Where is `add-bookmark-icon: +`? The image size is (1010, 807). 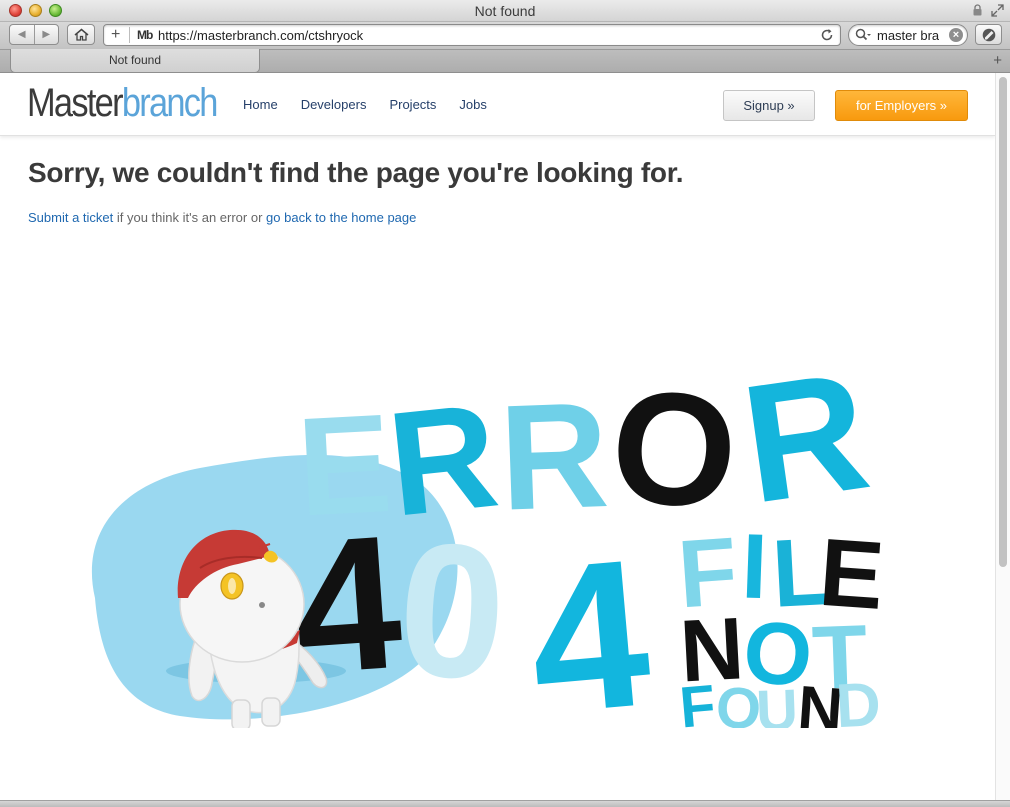 add-bookmark-icon: + is located at coordinates (115, 35).